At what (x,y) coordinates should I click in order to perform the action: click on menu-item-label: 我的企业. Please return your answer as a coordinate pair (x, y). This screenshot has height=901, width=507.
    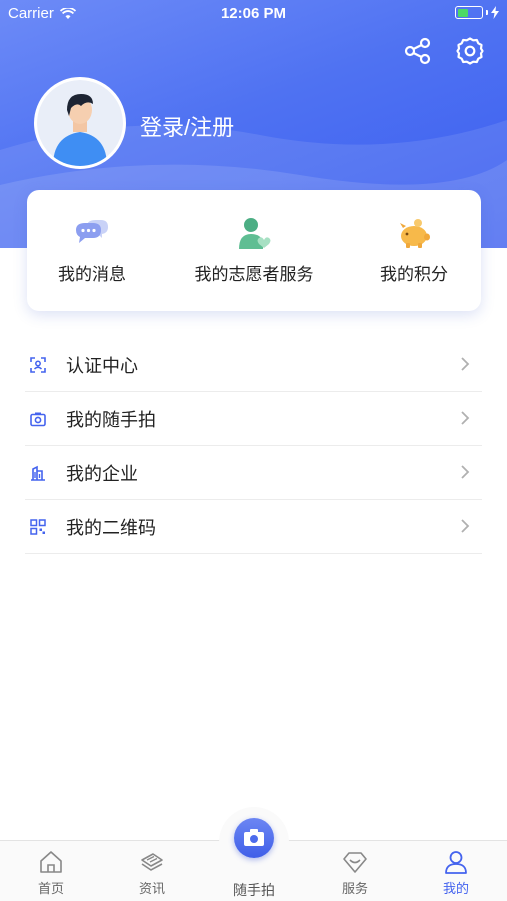
    Looking at the image, I should click on (102, 473).